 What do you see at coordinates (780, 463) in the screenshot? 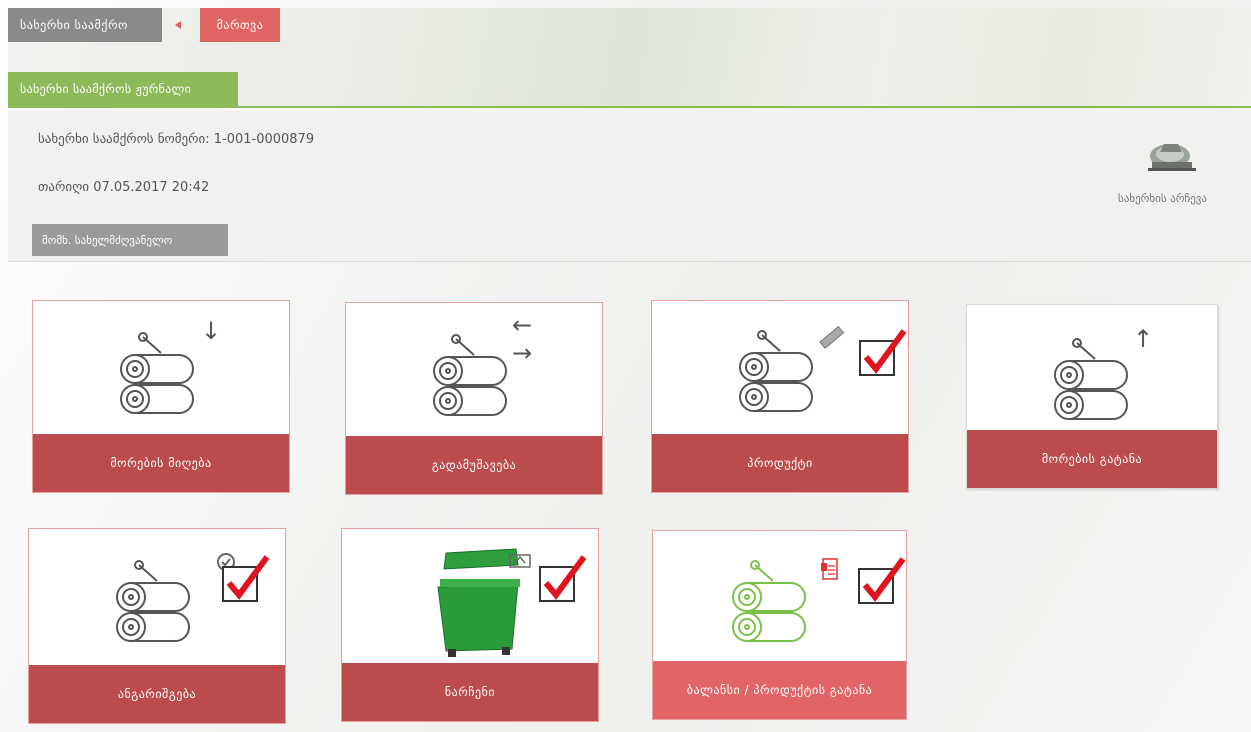
I see `tile-label: პროდუქტი` at bounding box center [780, 463].